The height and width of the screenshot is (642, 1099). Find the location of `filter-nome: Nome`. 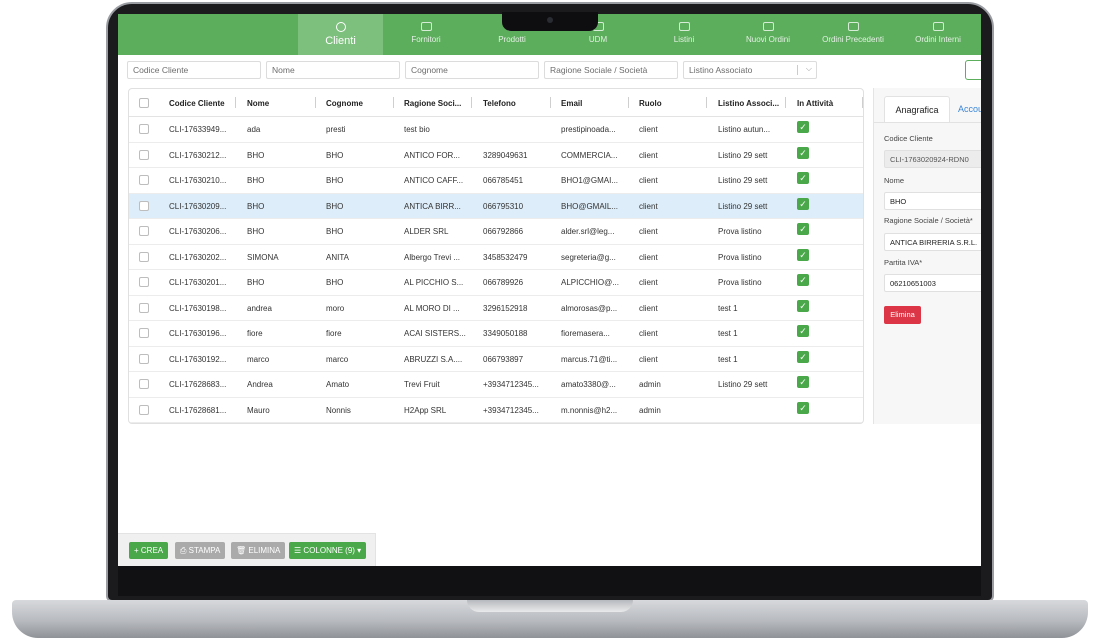

filter-nome: Nome is located at coordinates (333, 70).